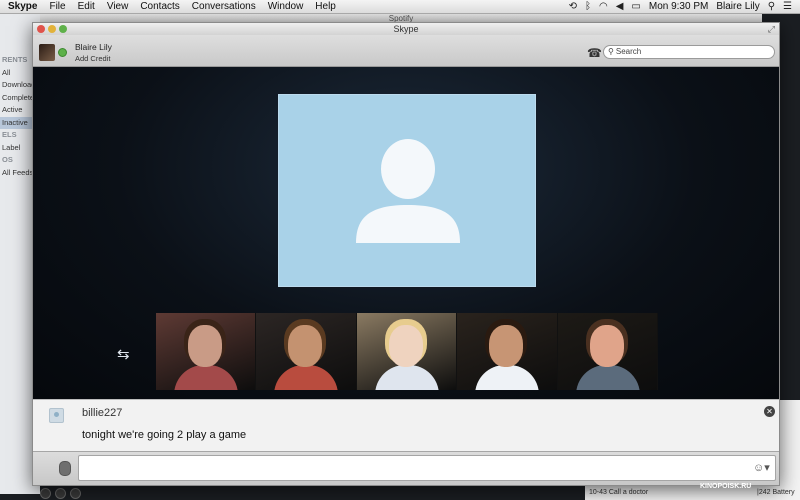 This screenshot has height=500, width=800. I want to click on close-chat-icon: ✕, so click(769, 411).